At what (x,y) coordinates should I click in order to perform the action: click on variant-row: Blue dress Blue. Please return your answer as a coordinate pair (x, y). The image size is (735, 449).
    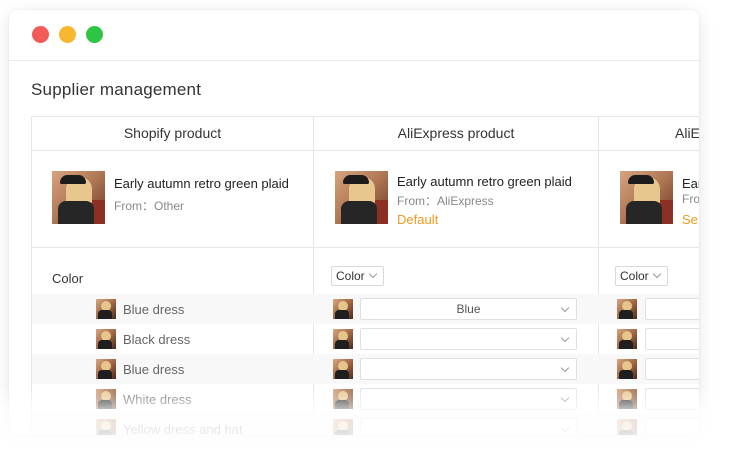
    Looking at the image, I should click on (365, 309).